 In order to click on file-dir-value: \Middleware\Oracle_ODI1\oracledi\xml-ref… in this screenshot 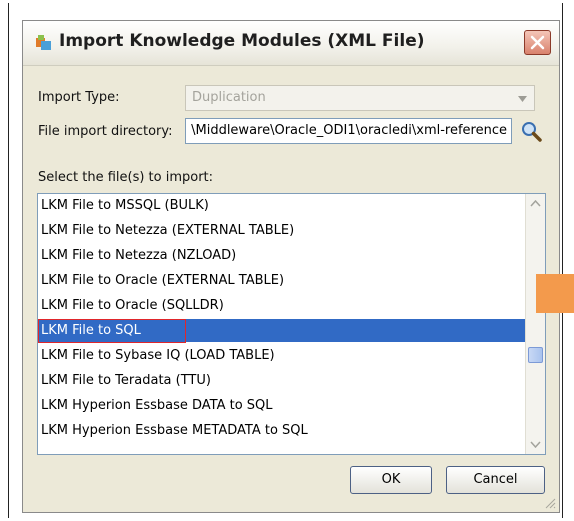, I will do `click(349, 130)`.